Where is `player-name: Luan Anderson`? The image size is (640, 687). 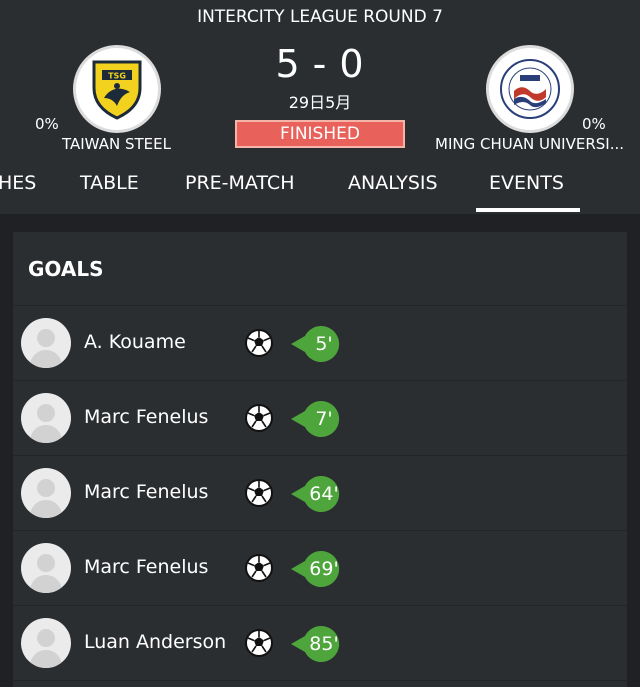 player-name: Luan Anderson is located at coordinates (155, 642).